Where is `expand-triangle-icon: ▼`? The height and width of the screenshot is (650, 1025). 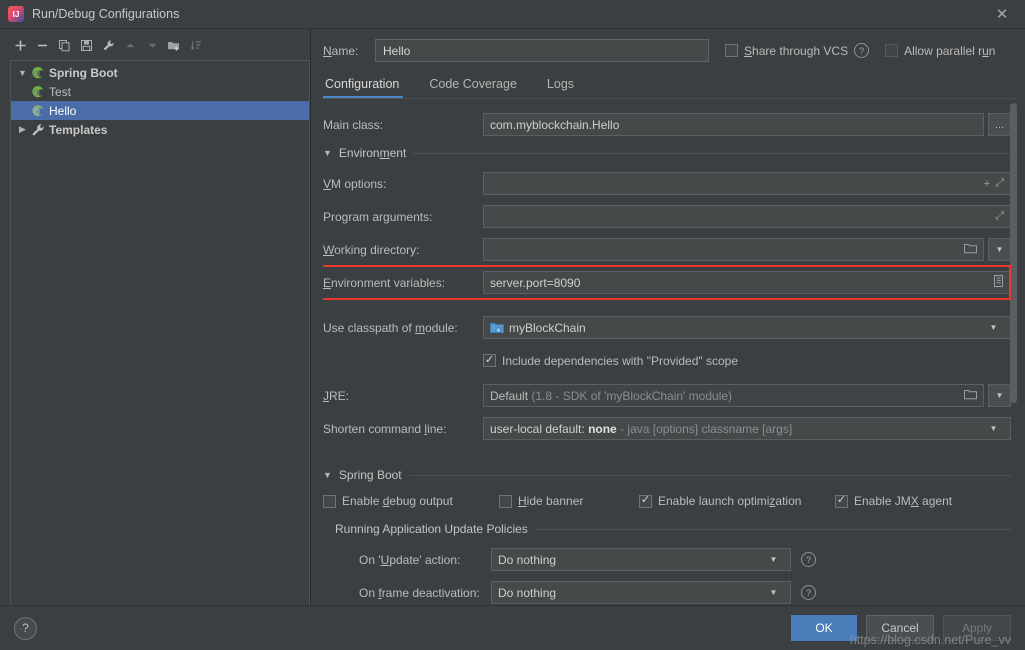 expand-triangle-icon: ▼ is located at coordinates (22, 73).